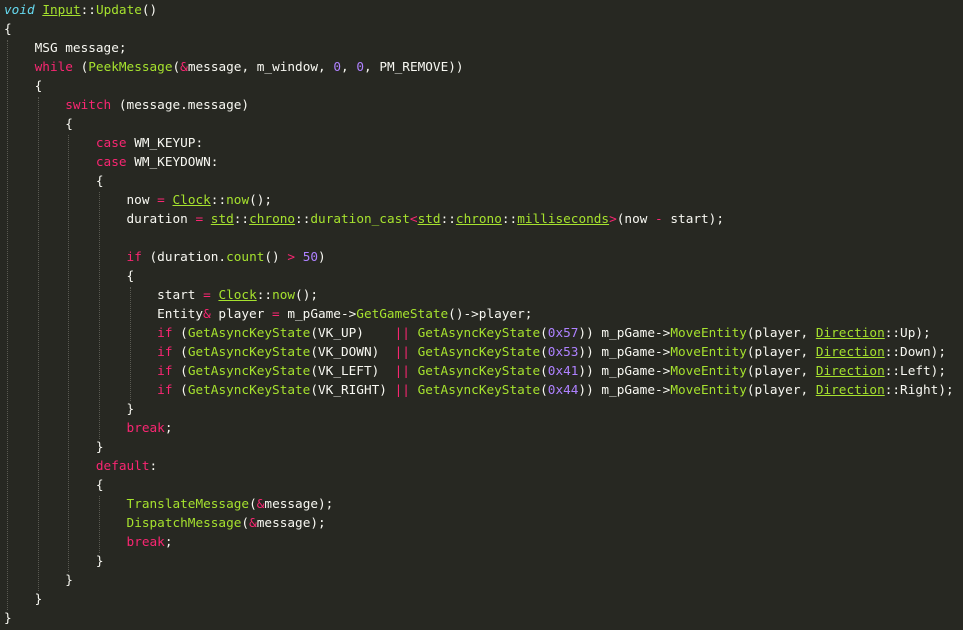 The width and height of the screenshot is (963, 630). What do you see at coordinates (479, 294) in the screenshot?
I see `code-line: start = Clock::now();` at bounding box center [479, 294].